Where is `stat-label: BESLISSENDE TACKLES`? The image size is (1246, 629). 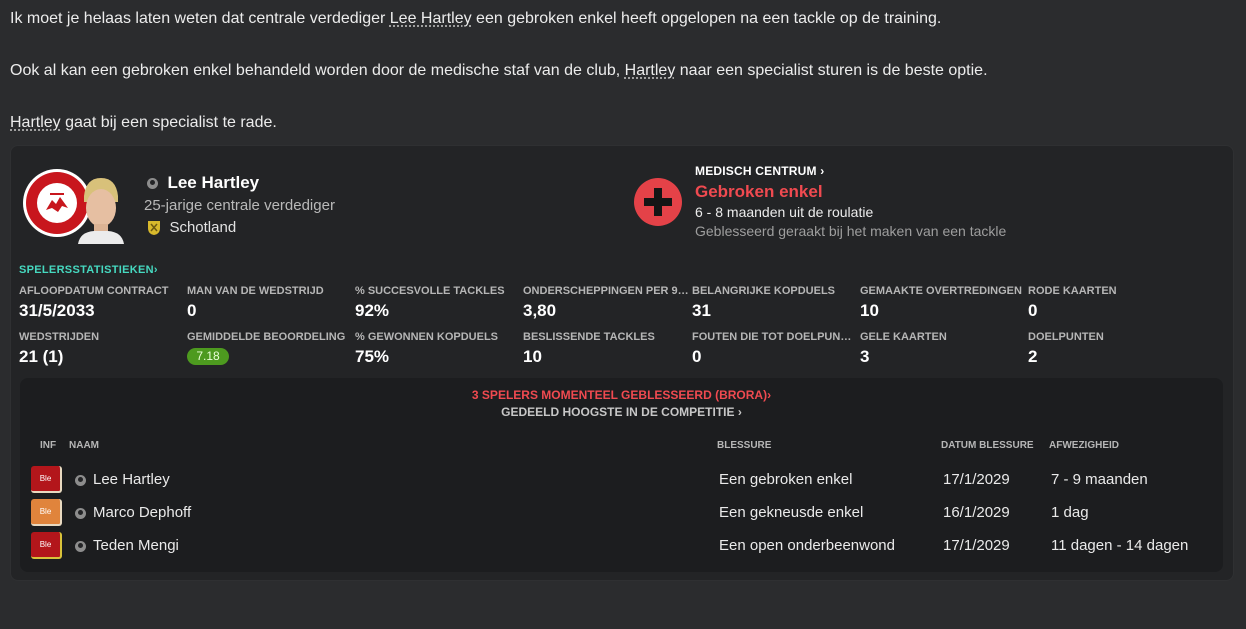
stat-label: BESLISSENDE TACKLES is located at coordinates (589, 337).